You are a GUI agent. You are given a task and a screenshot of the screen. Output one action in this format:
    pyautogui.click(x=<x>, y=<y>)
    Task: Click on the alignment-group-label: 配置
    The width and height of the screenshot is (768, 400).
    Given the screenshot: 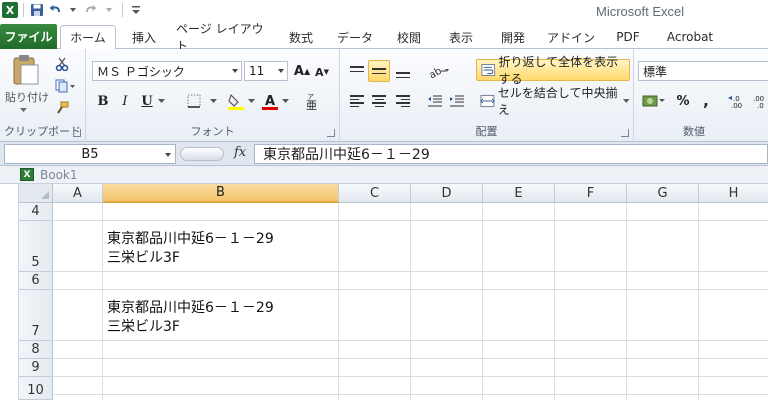 What is the action you would take?
    pyautogui.click(x=486, y=131)
    